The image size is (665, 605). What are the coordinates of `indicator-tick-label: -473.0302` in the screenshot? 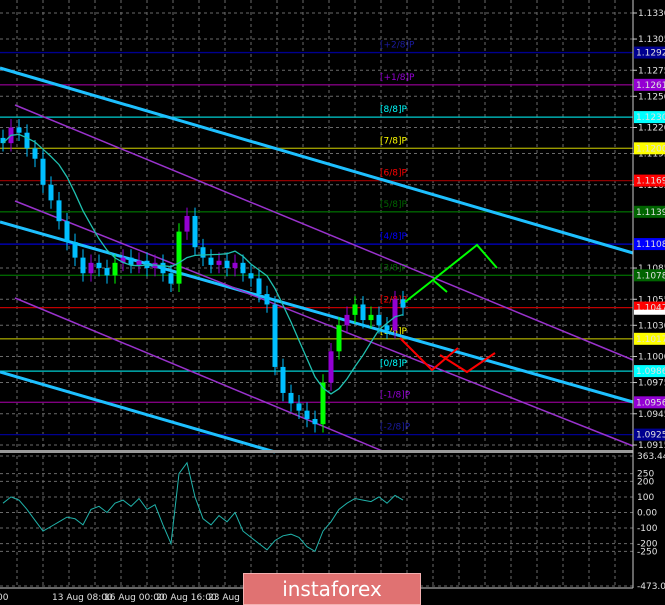 It's located at (651, 587).